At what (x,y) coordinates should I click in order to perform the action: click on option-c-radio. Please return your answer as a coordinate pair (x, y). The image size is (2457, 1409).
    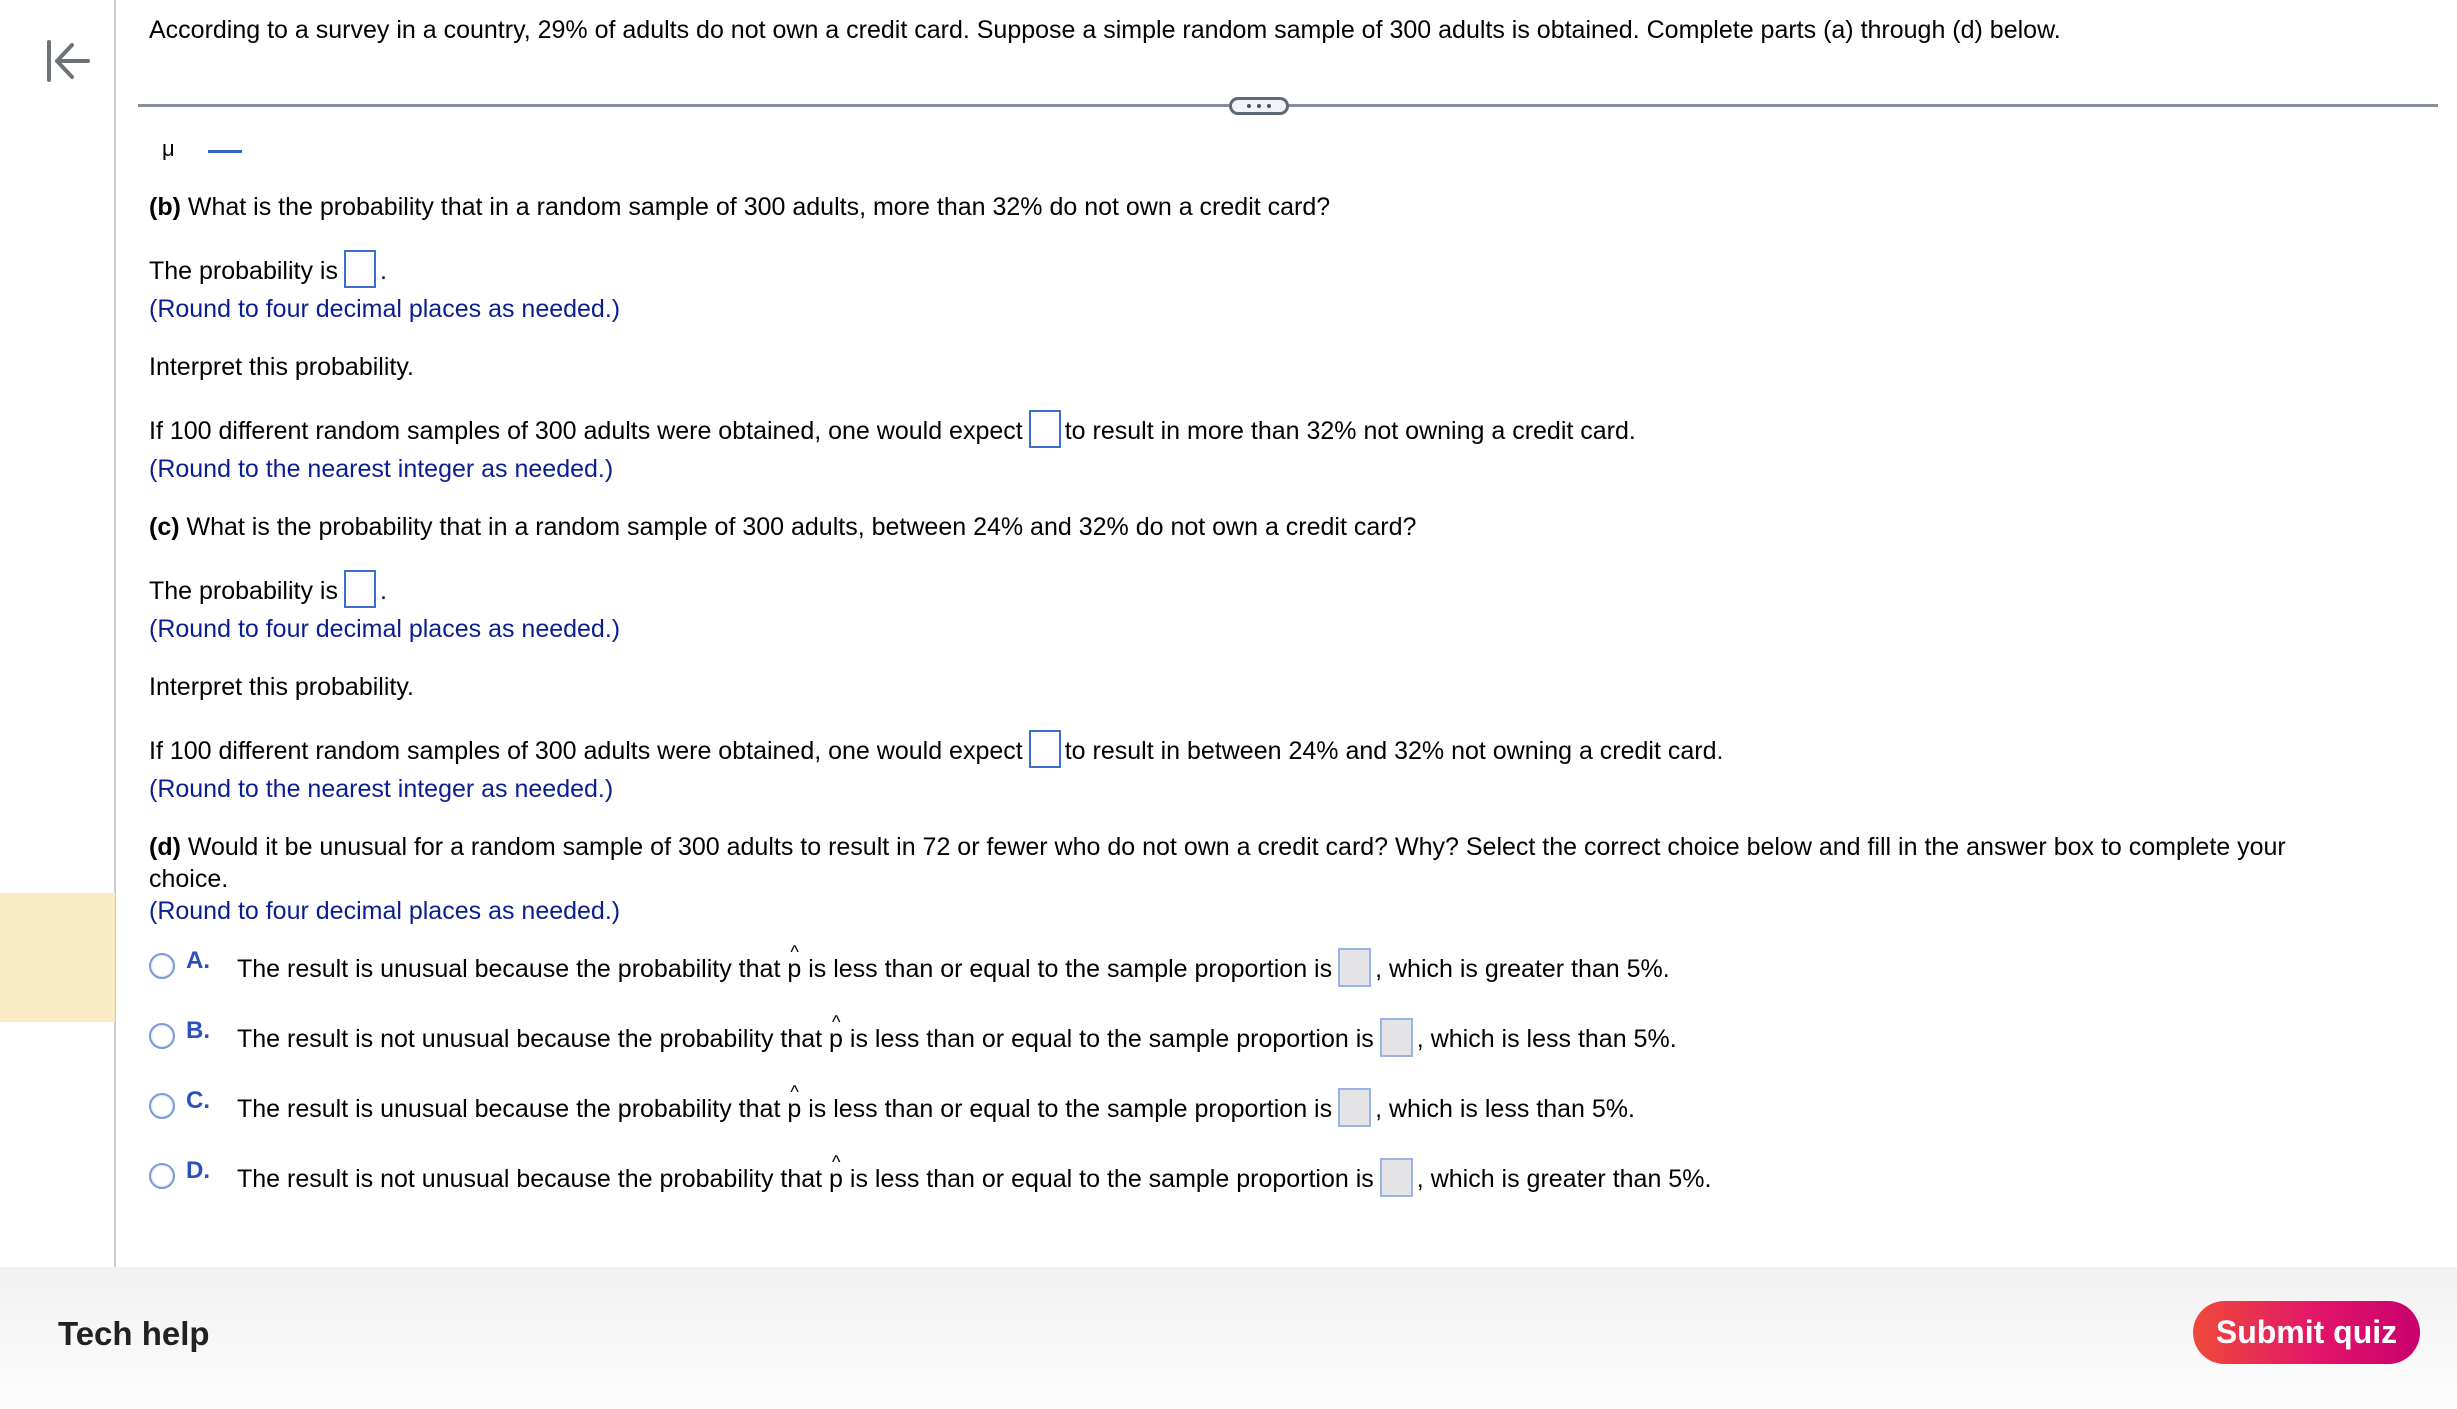
    Looking at the image, I should click on (162, 1106).